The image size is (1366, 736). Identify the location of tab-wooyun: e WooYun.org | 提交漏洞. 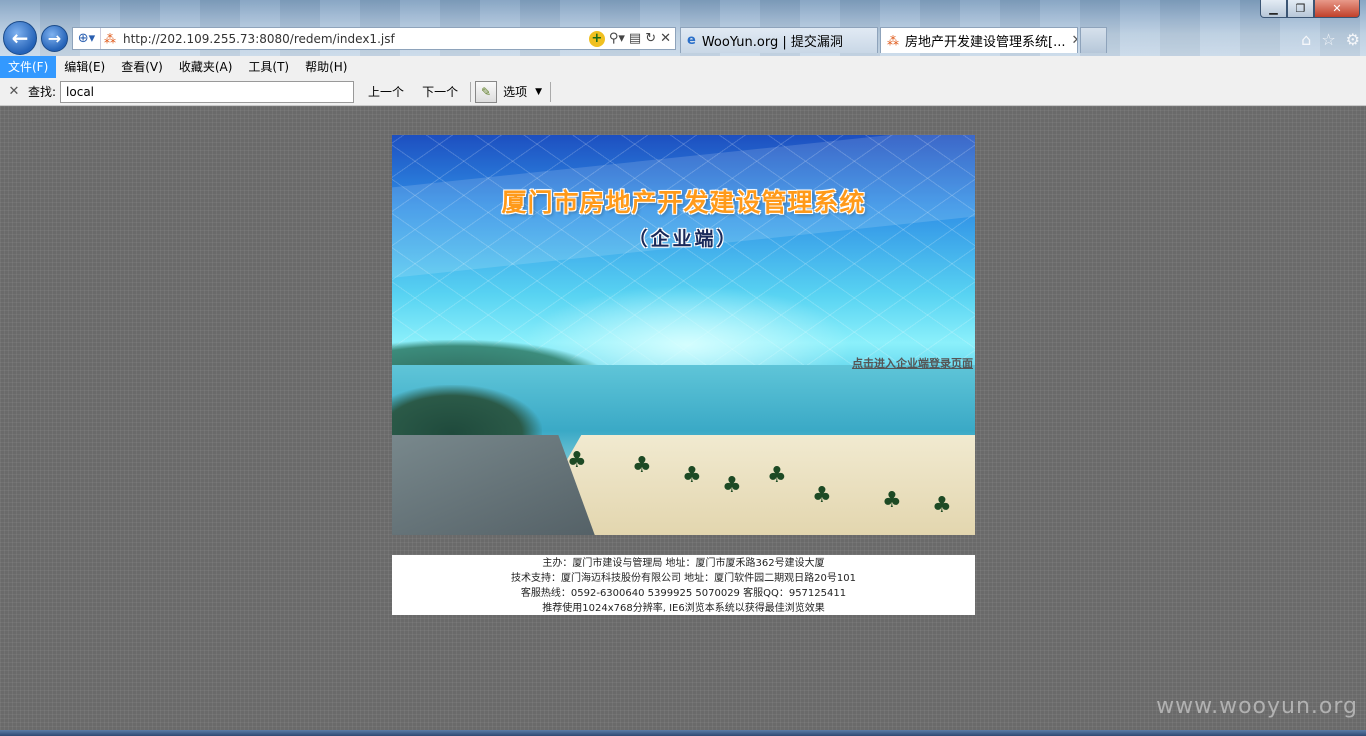
(779, 40).